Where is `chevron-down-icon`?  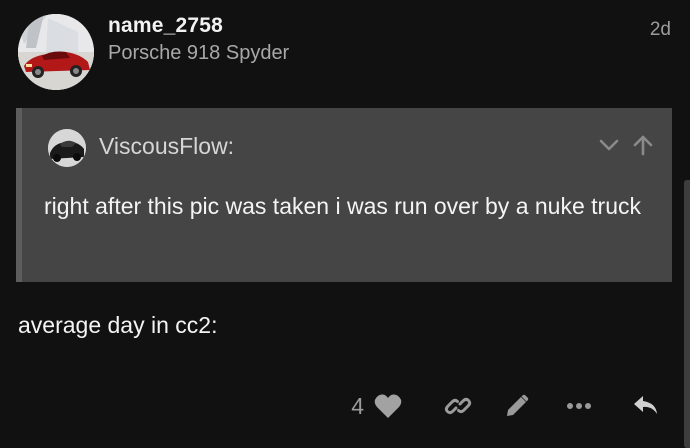
chevron-down-icon is located at coordinates (609, 145).